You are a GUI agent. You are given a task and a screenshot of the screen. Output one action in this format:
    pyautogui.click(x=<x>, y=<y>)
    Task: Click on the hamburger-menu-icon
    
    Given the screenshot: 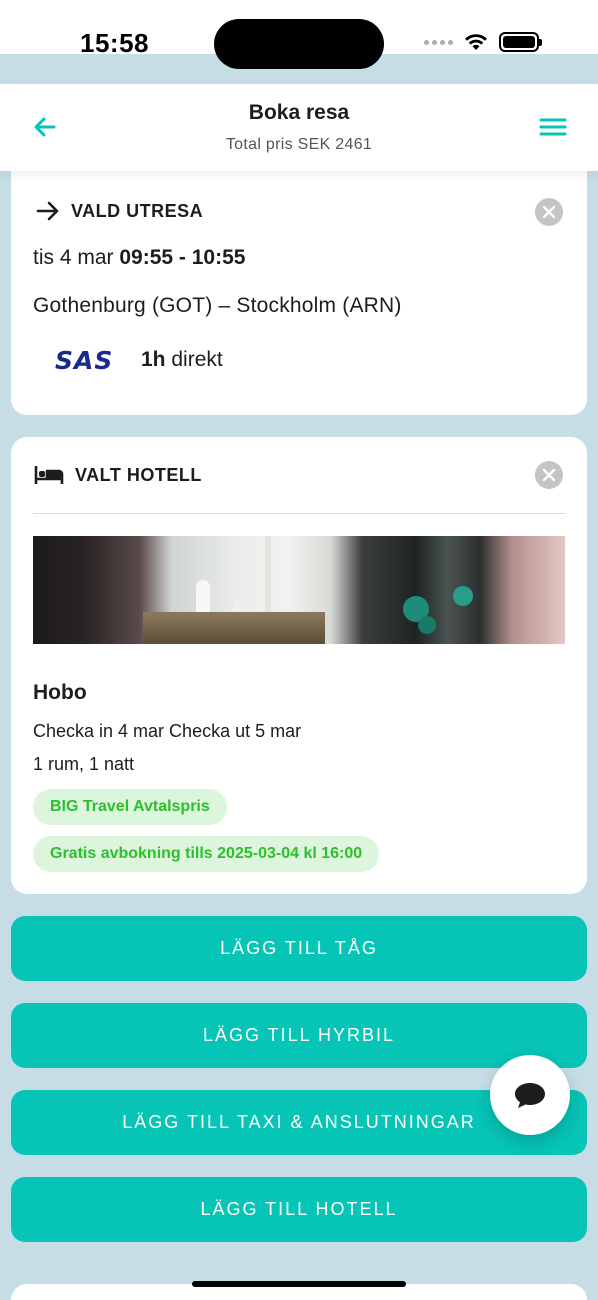 What is the action you would take?
    pyautogui.click(x=553, y=127)
    